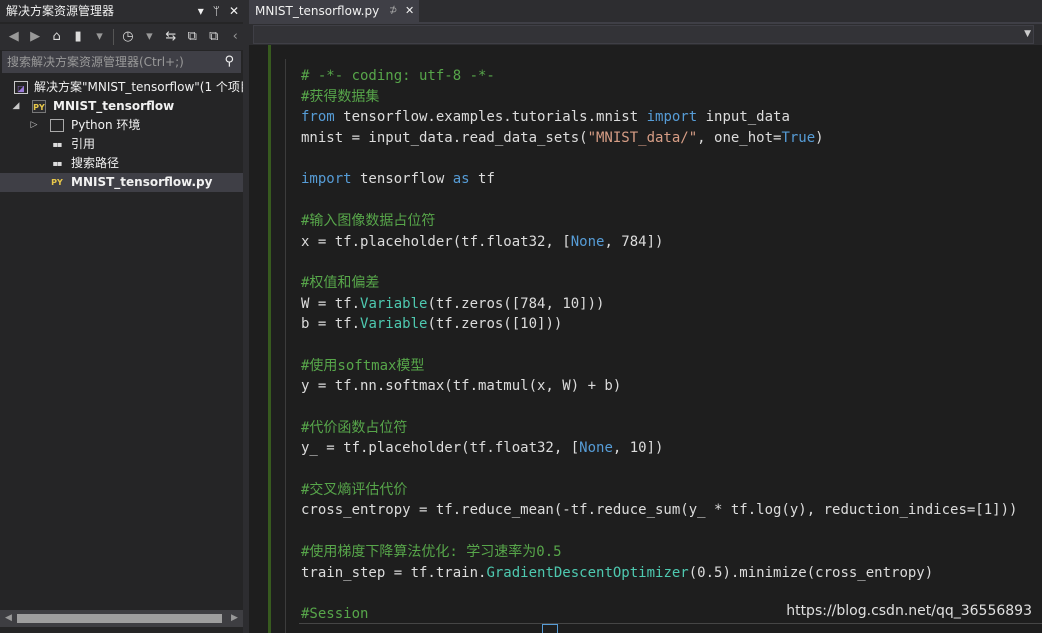 This screenshot has height=633, width=1042. Describe the element at coordinates (127, 37) in the screenshot. I see `pending-changes-filter-icon: ◷` at that location.